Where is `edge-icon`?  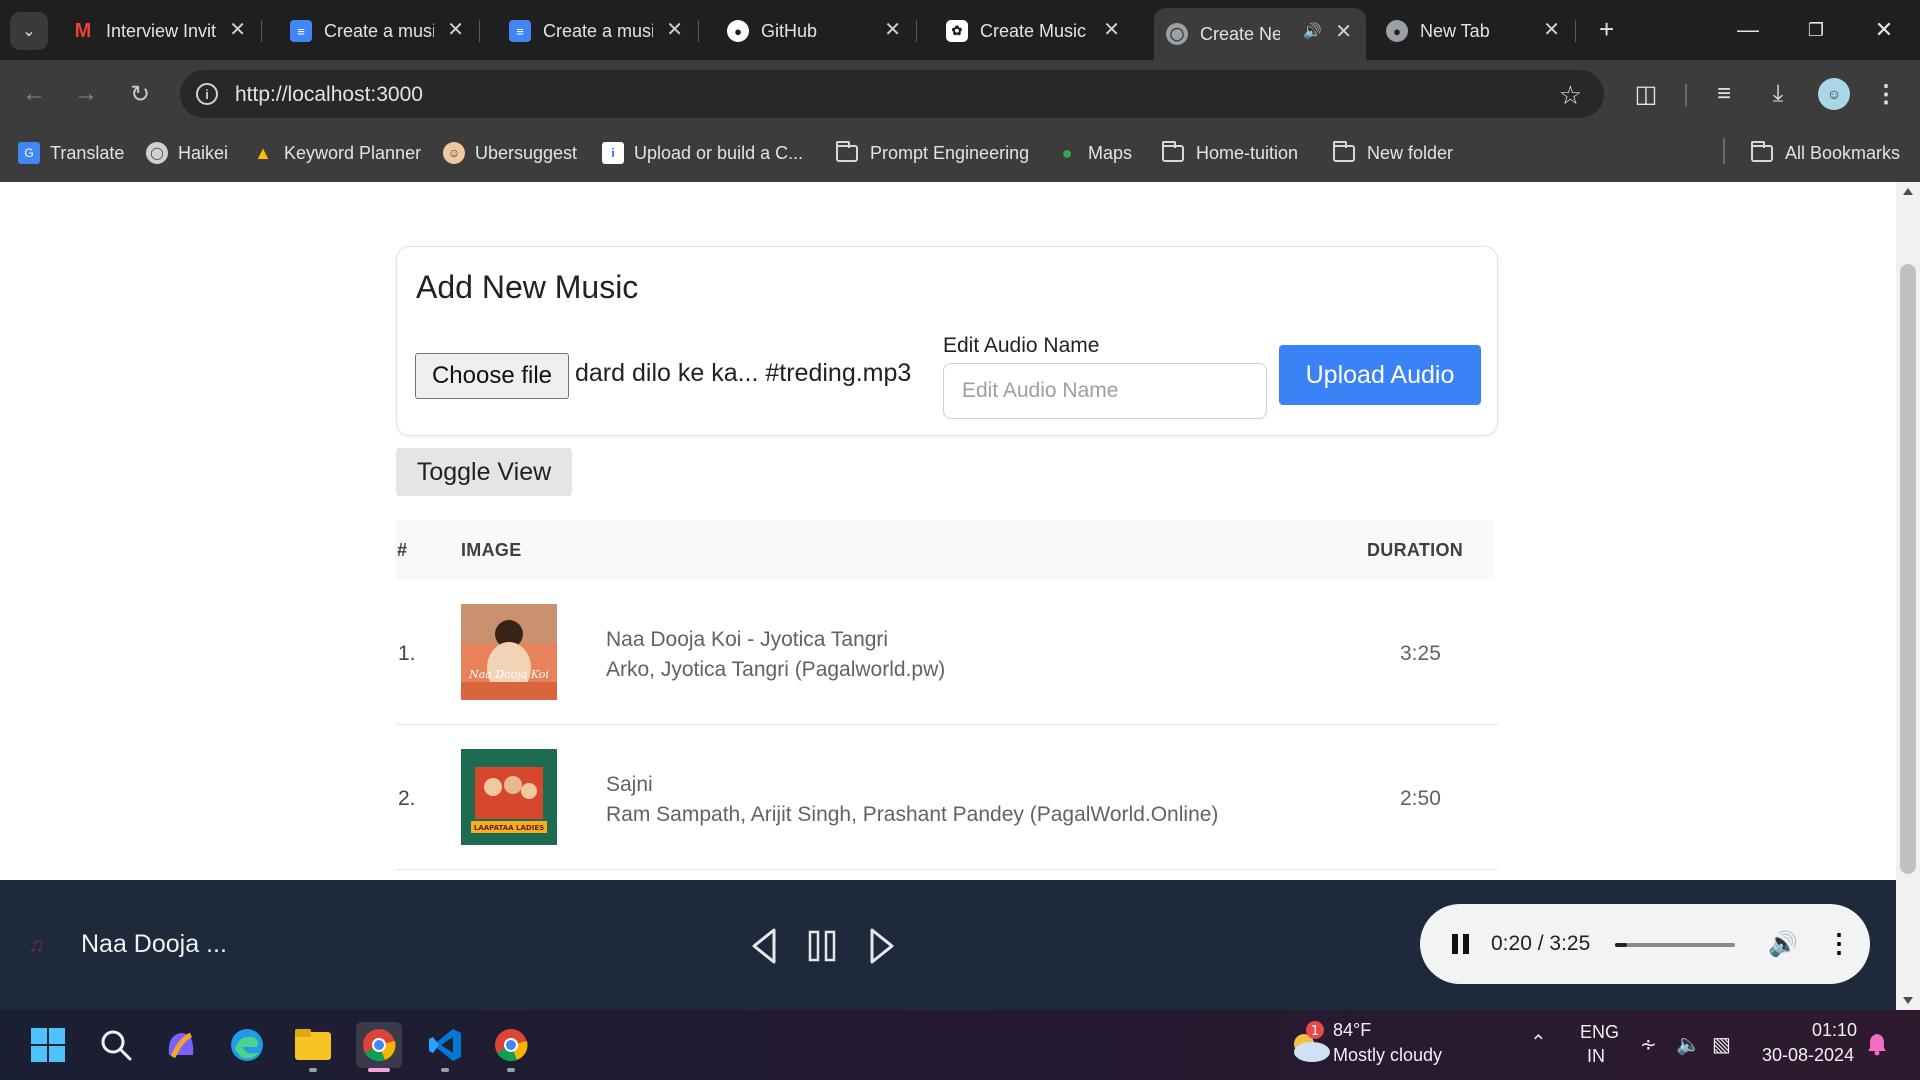
edge-icon is located at coordinates (247, 1045).